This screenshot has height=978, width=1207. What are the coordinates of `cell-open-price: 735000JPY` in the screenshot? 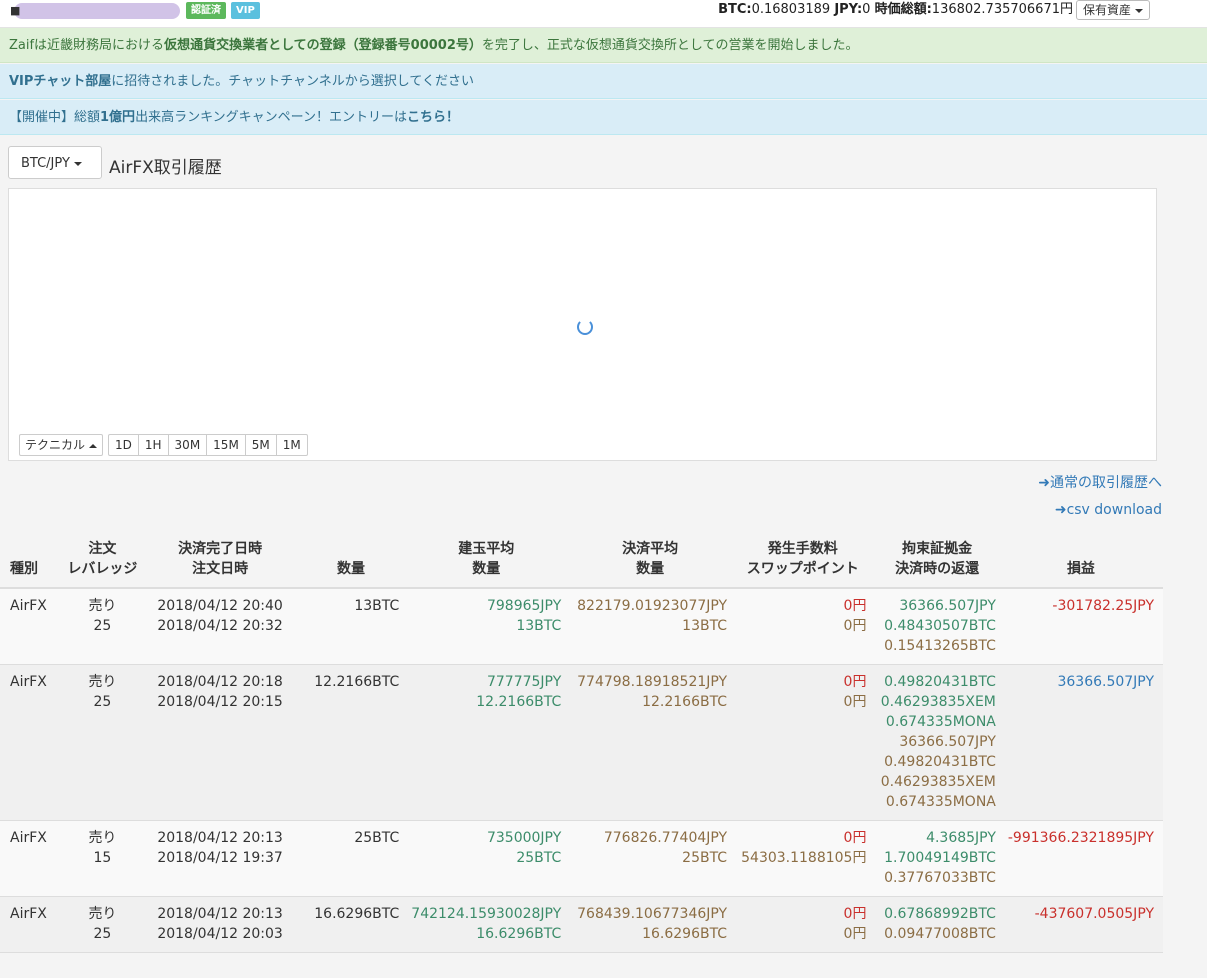 It's located at (524, 838).